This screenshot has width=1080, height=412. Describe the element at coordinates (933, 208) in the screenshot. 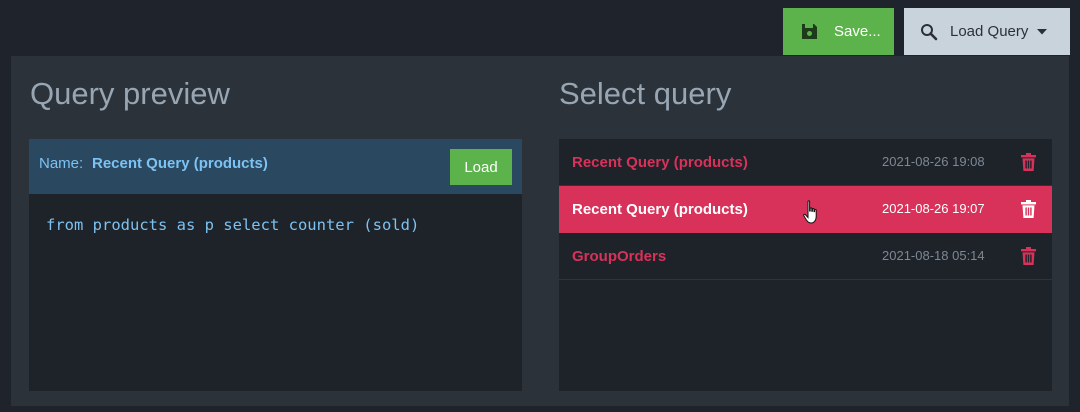

I see `query-item-date: 2021-08-26 19:07` at that location.